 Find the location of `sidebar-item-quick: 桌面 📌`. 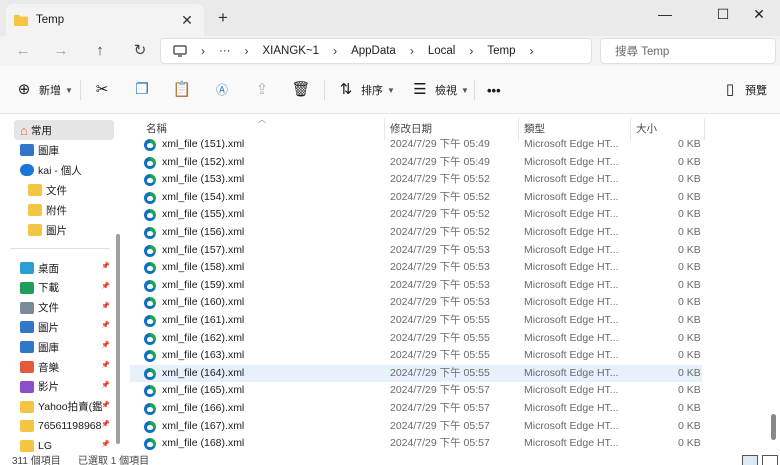

sidebar-item-quick: 桌面 📌 is located at coordinates (68, 268).